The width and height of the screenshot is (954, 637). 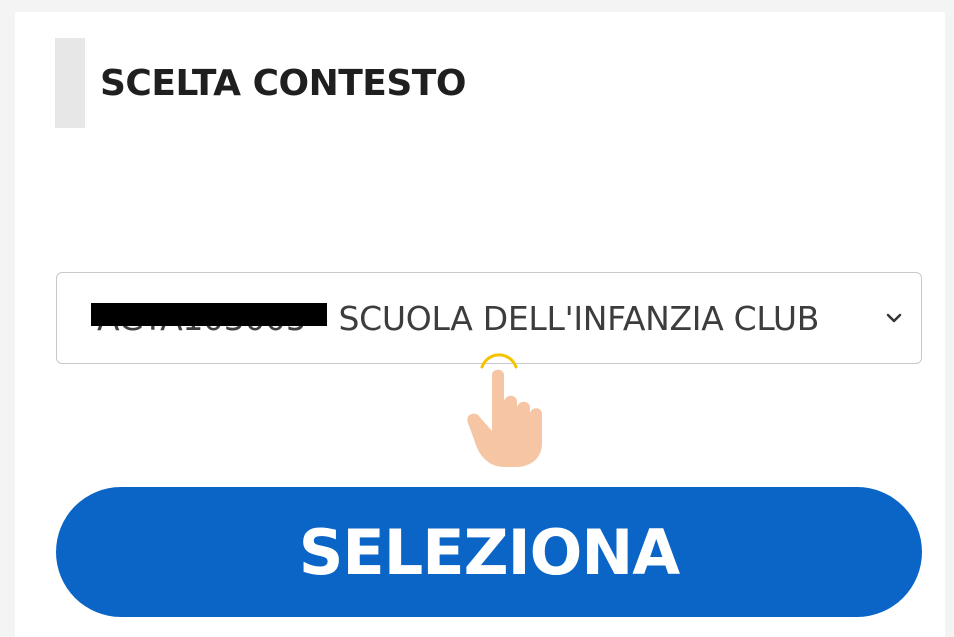 I want to click on page-title: SCELTA CONTESTO, so click(x=283, y=83).